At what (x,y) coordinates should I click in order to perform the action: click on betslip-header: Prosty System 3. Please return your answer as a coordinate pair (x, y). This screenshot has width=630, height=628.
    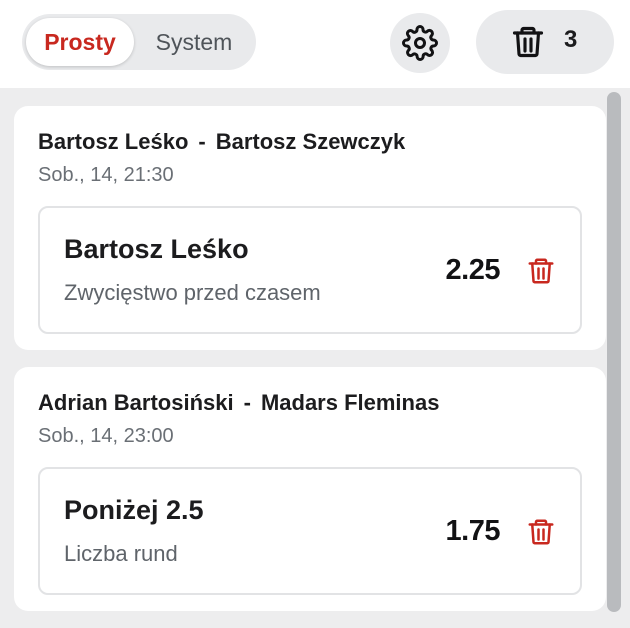
    Looking at the image, I should click on (315, 44).